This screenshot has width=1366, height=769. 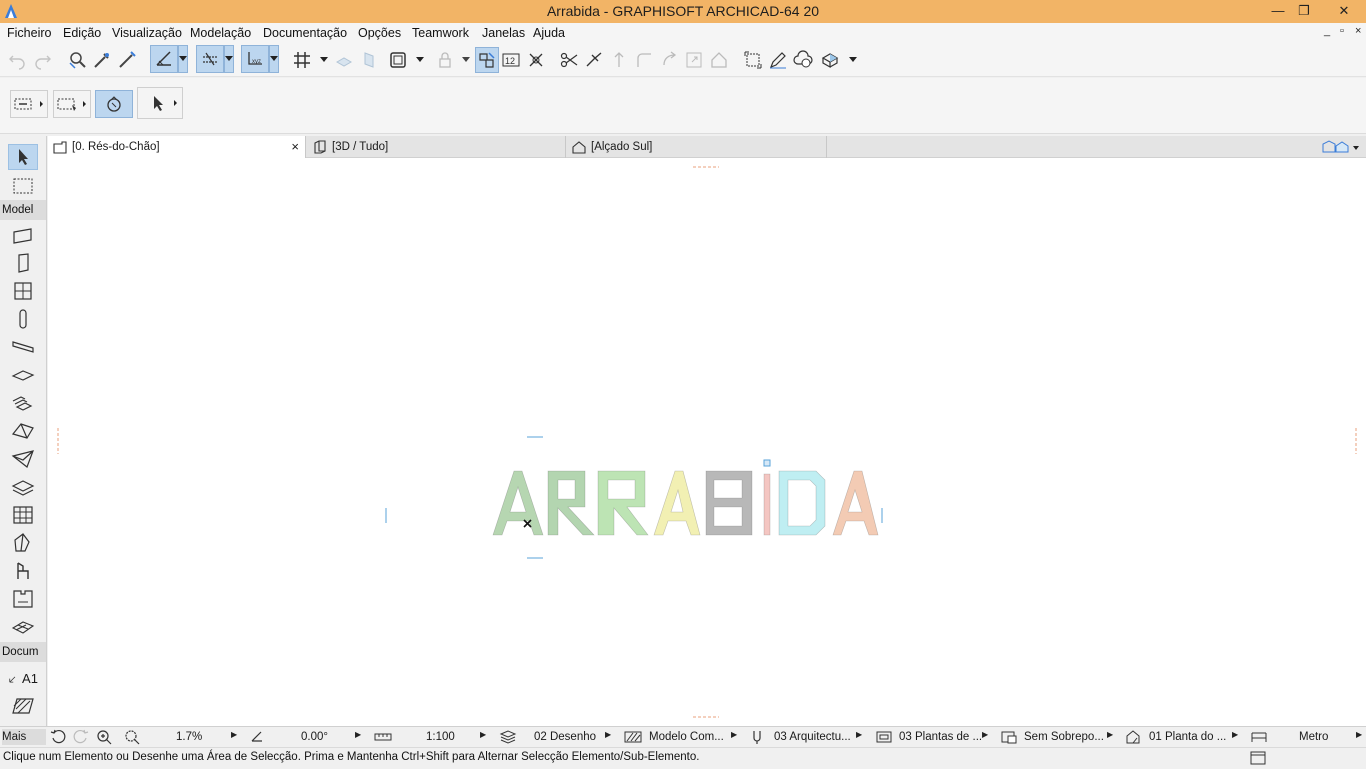 I want to click on zoom-in-icon, so click(x=104, y=737).